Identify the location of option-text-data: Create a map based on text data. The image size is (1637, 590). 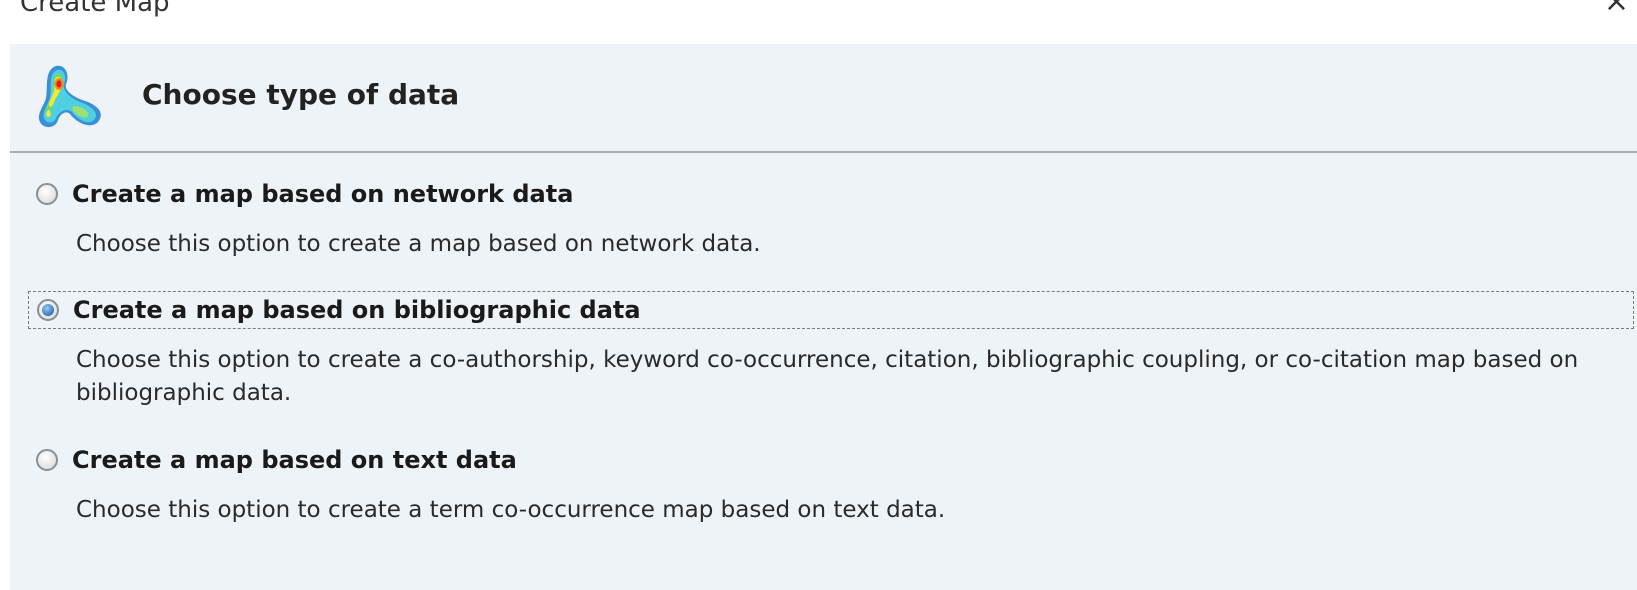
(272, 460).